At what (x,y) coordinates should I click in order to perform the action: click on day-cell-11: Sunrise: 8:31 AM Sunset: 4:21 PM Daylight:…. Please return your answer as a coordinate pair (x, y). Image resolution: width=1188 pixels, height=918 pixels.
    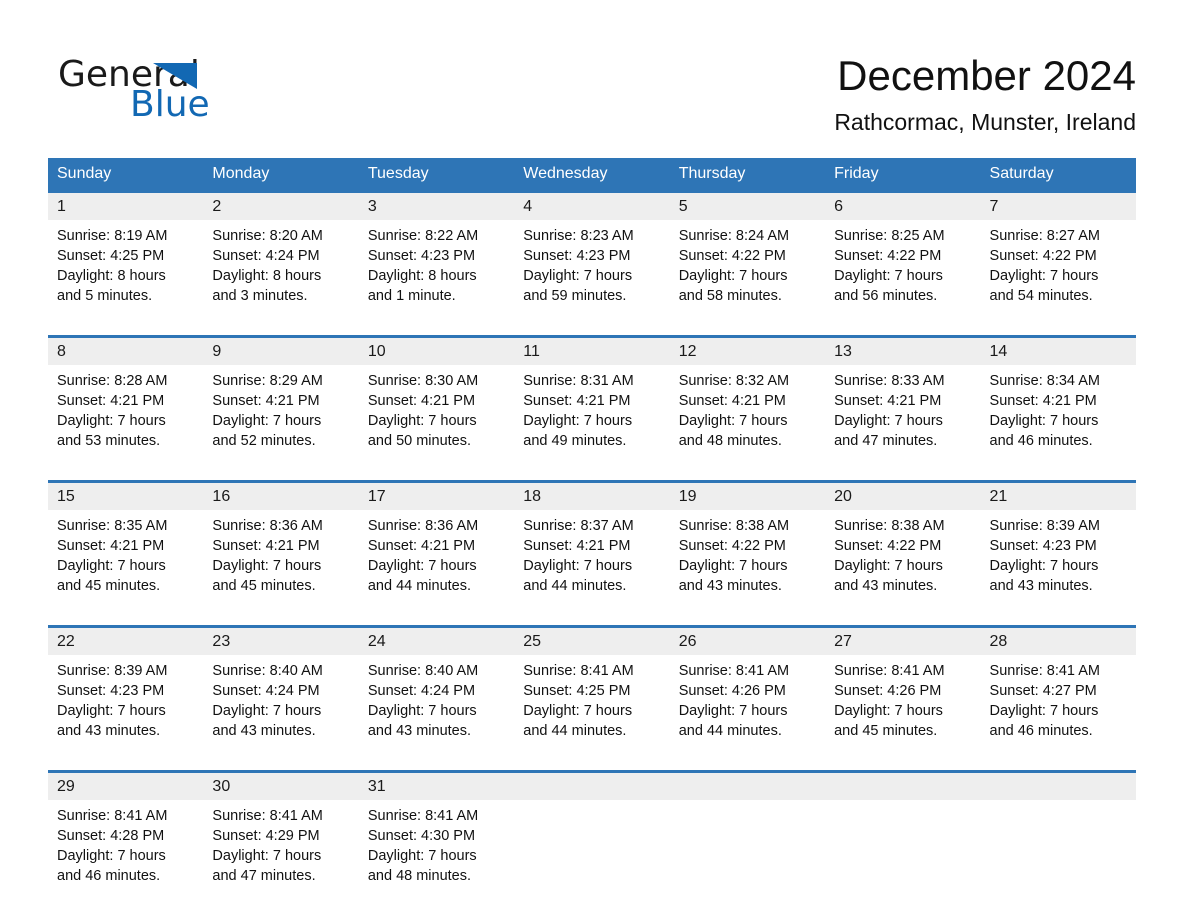
    Looking at the image, I should click on (591, 417).